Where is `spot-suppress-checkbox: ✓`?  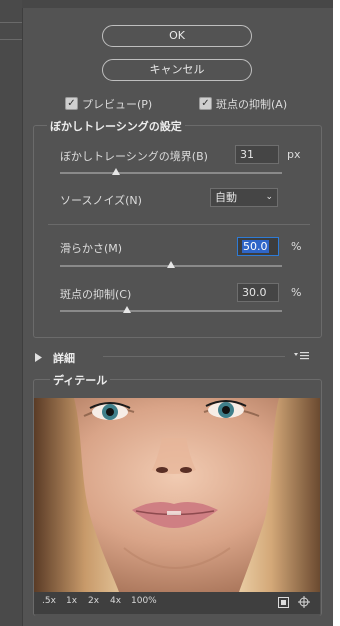 spot-suppress-checkbox: ✓ is located at coordinates (205, 103).